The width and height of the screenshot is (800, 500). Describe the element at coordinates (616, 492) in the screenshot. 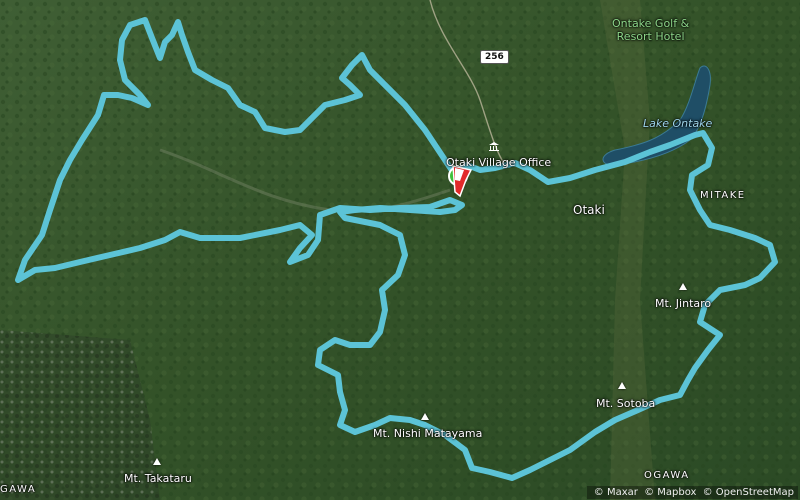

I see `attribution-maxar: © Maxar` at that location.